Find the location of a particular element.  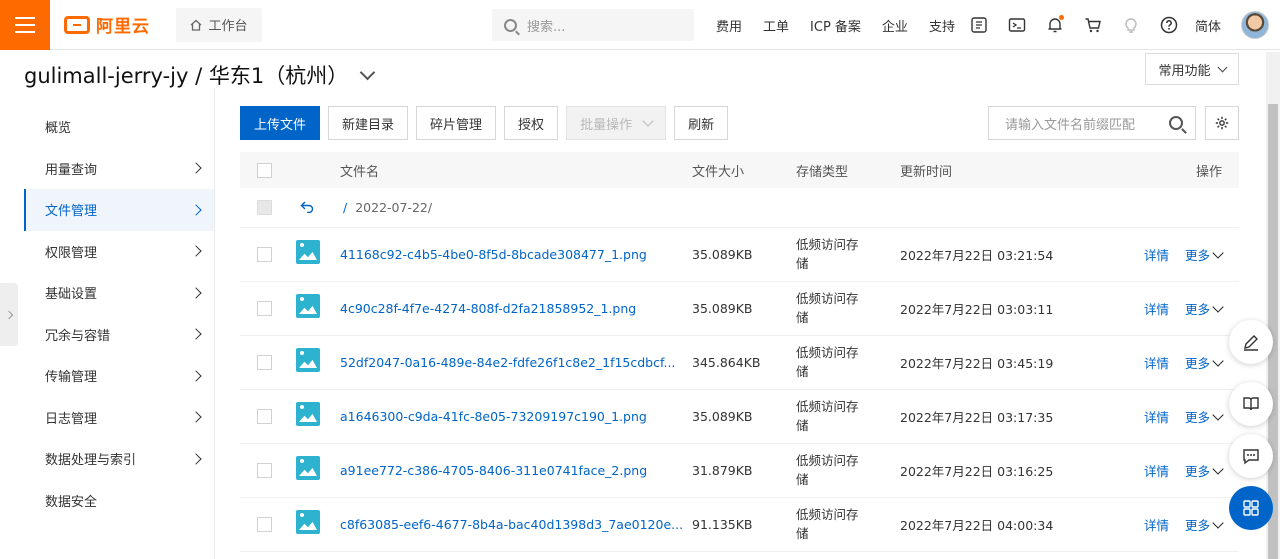

batch-operations-button: 批量操作 is located at coordinates (616, 123).